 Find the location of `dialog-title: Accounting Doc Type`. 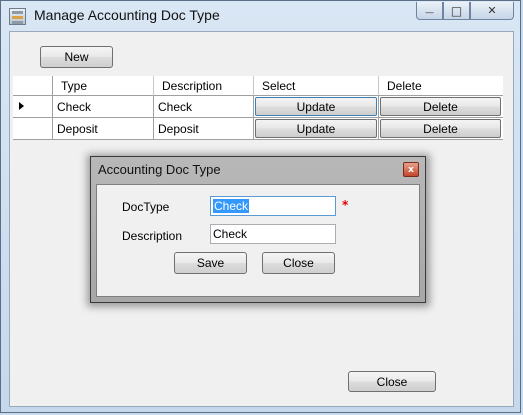

dialog-title: Accounting Doc Type is located at coordinates (159, 169).